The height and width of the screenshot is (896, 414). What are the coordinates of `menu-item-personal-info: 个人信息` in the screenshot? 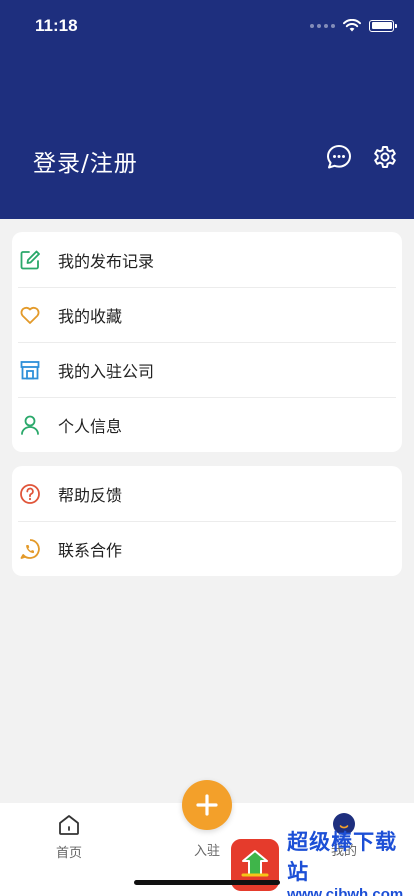 It's located at (207, 424).